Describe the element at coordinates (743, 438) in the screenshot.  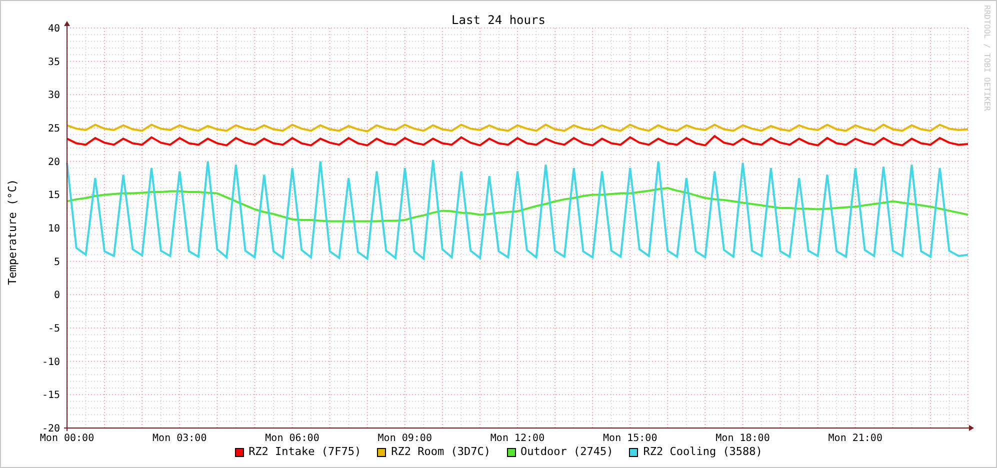
I see `tick-label: Mon 18:00` at that location.